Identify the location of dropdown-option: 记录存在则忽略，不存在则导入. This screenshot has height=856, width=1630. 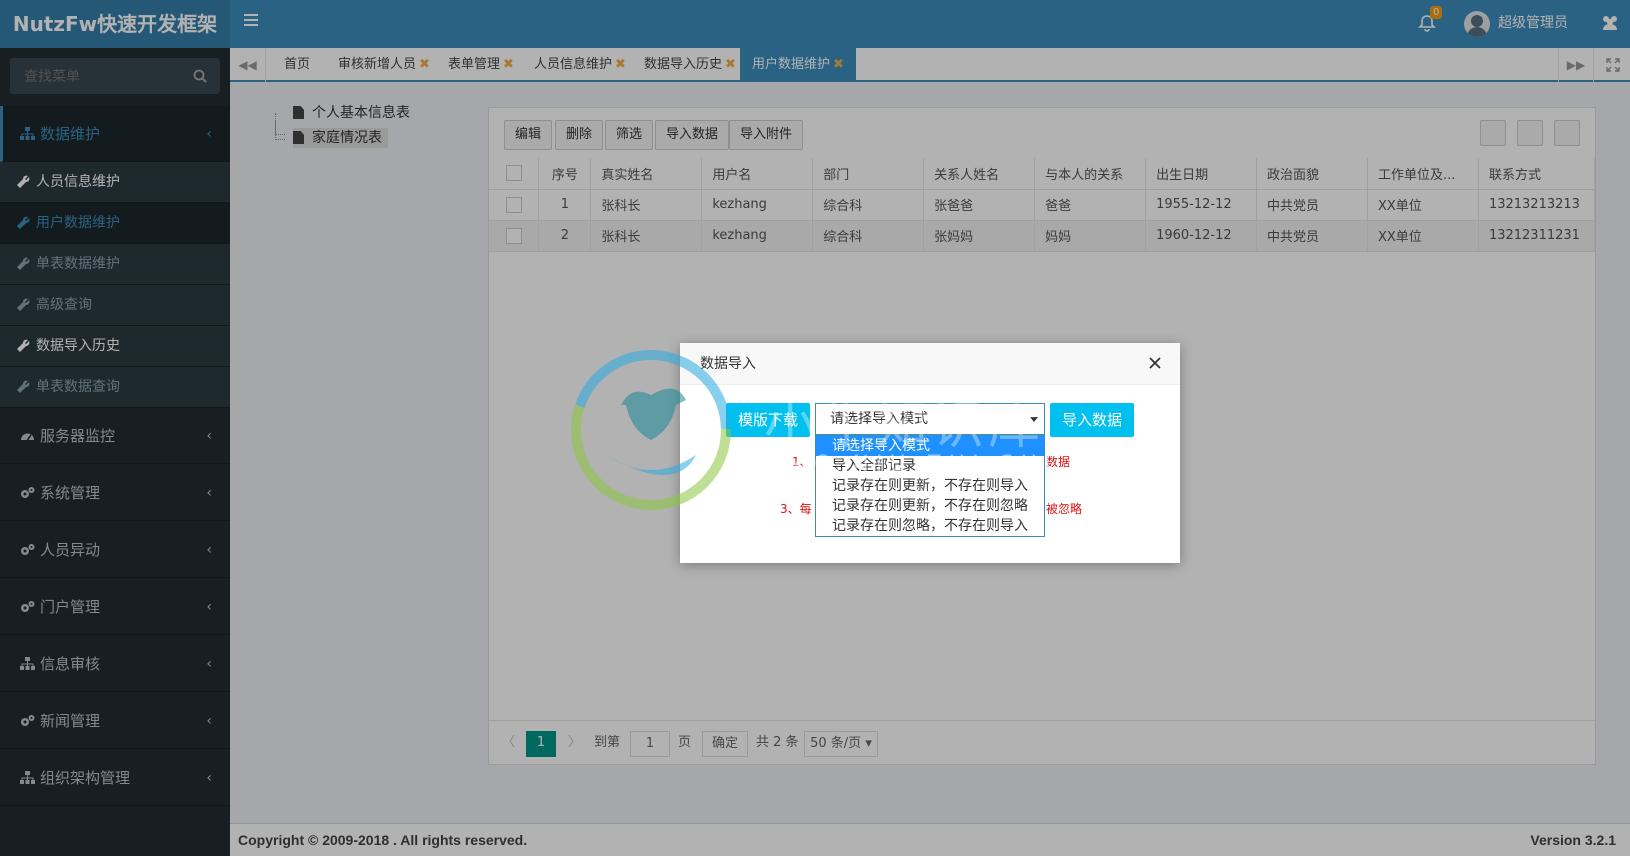
(930, 526).